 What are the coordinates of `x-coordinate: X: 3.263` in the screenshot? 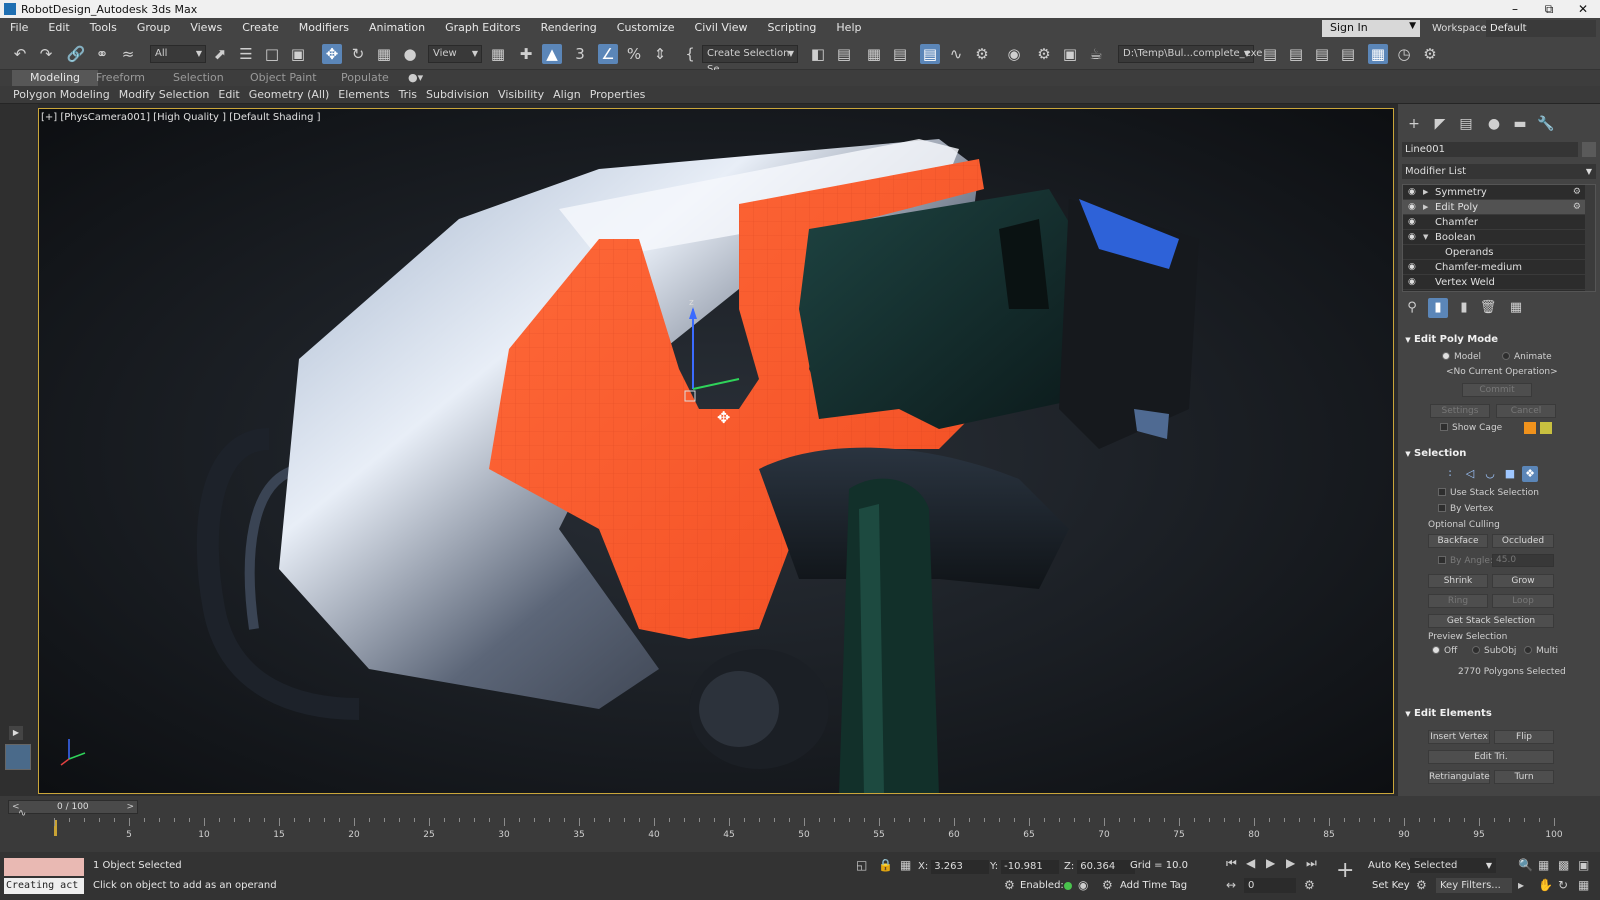 It's located at (954, 867).